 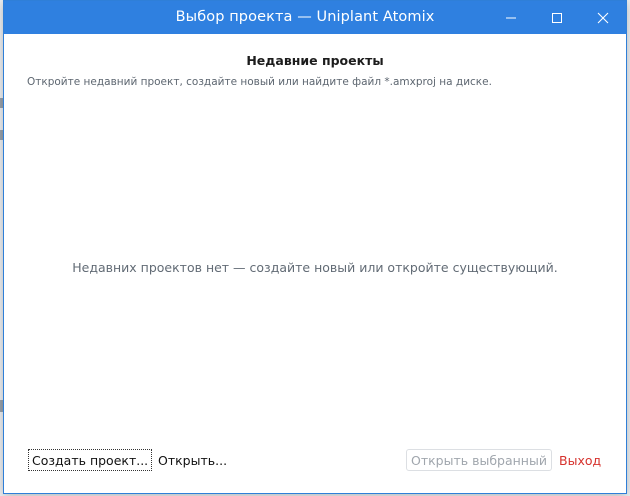 I want to click on minimize-icon, so click(x=511, y=17).